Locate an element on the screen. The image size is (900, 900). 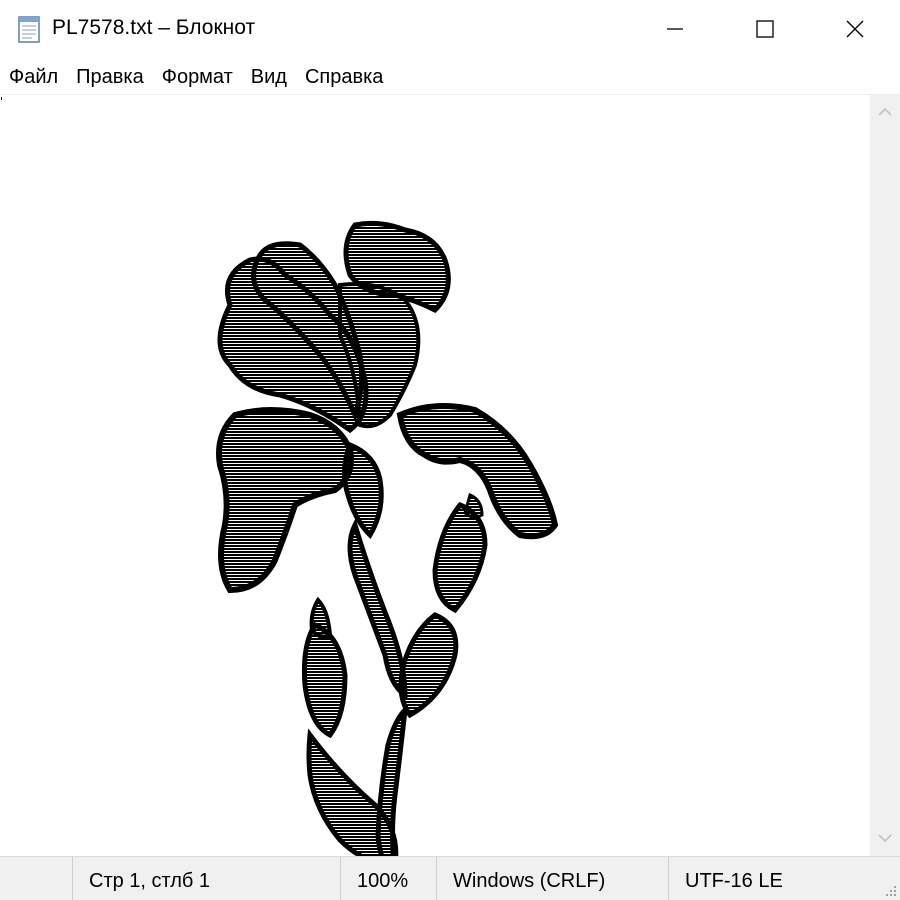
maximize-button is located at coordinates (765, 29).